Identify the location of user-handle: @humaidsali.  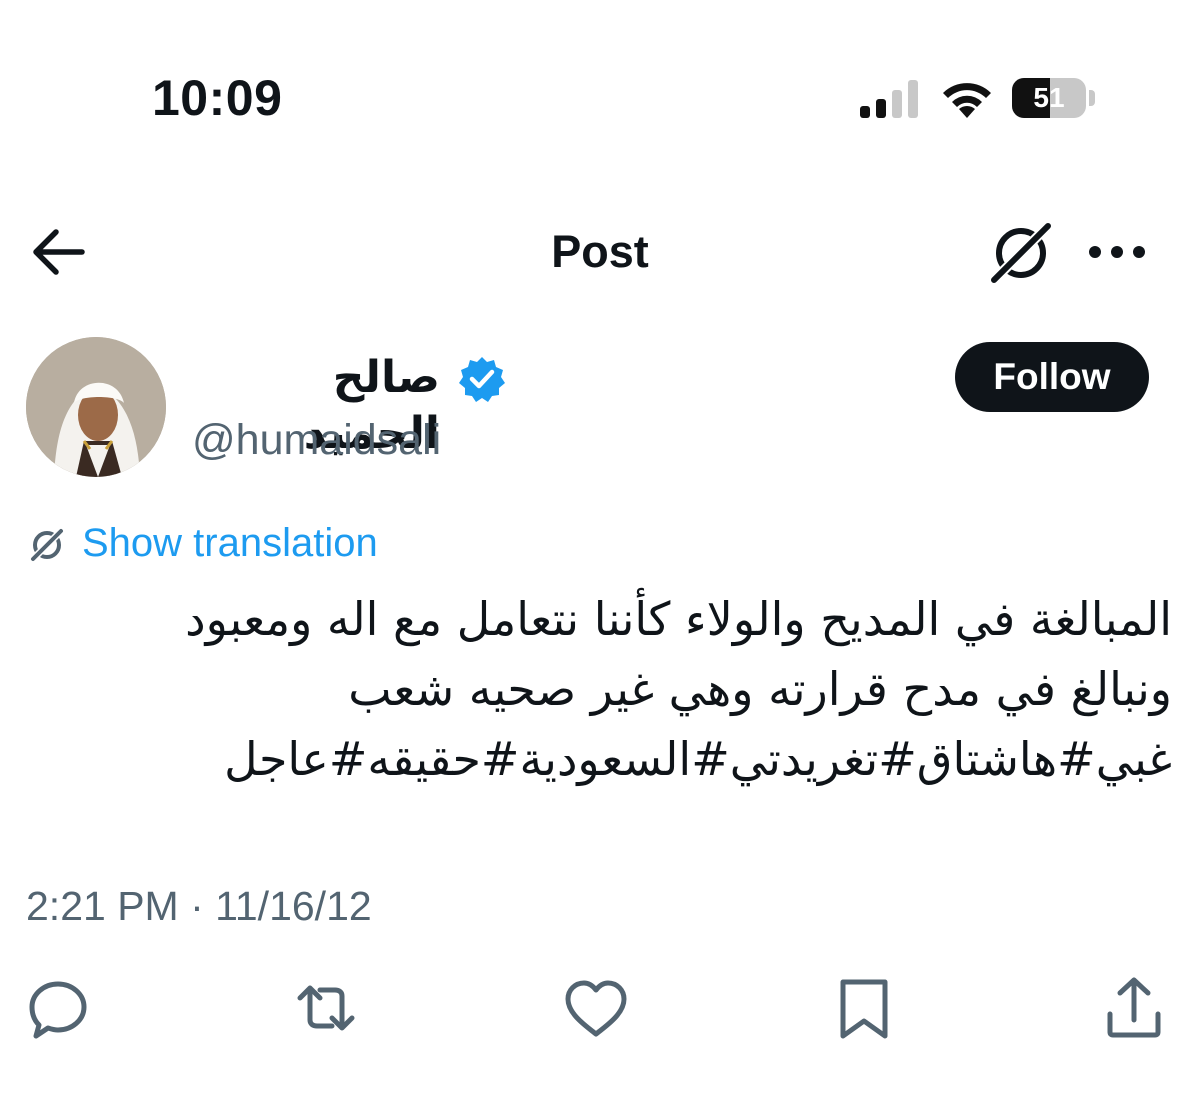
(316, 440).